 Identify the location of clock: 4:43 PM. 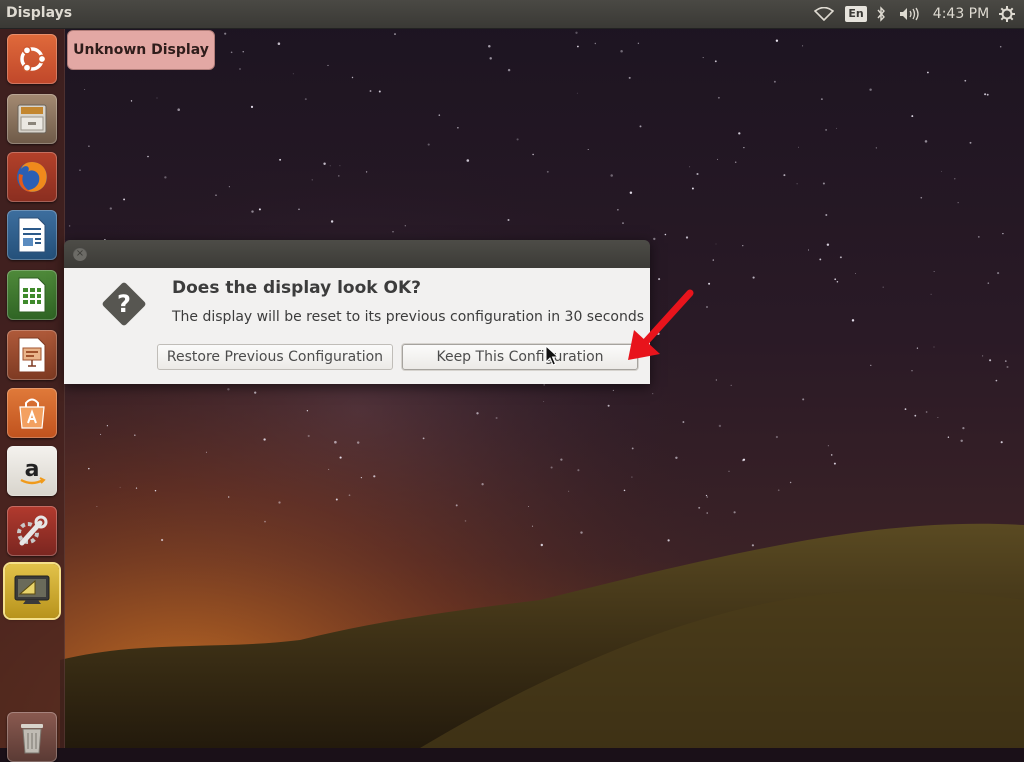
(961, 14).